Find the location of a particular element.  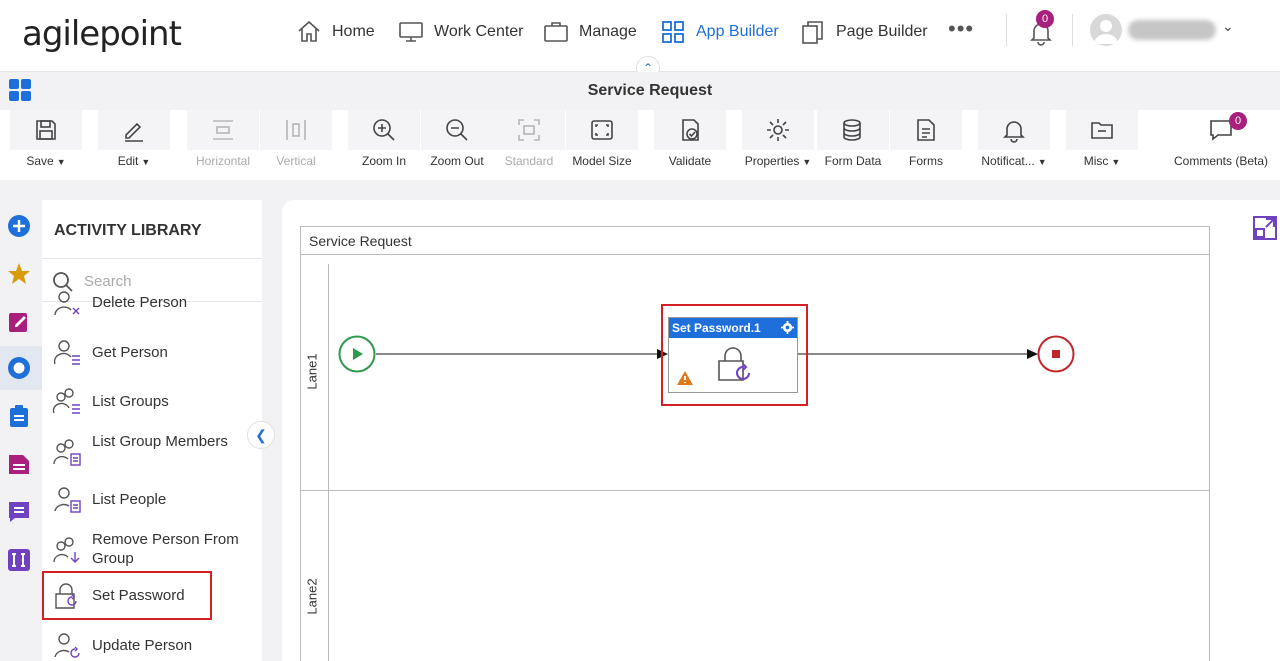

list-item-remove-person-from-group: Remove Person From Group is located at coordinates (152, 550).